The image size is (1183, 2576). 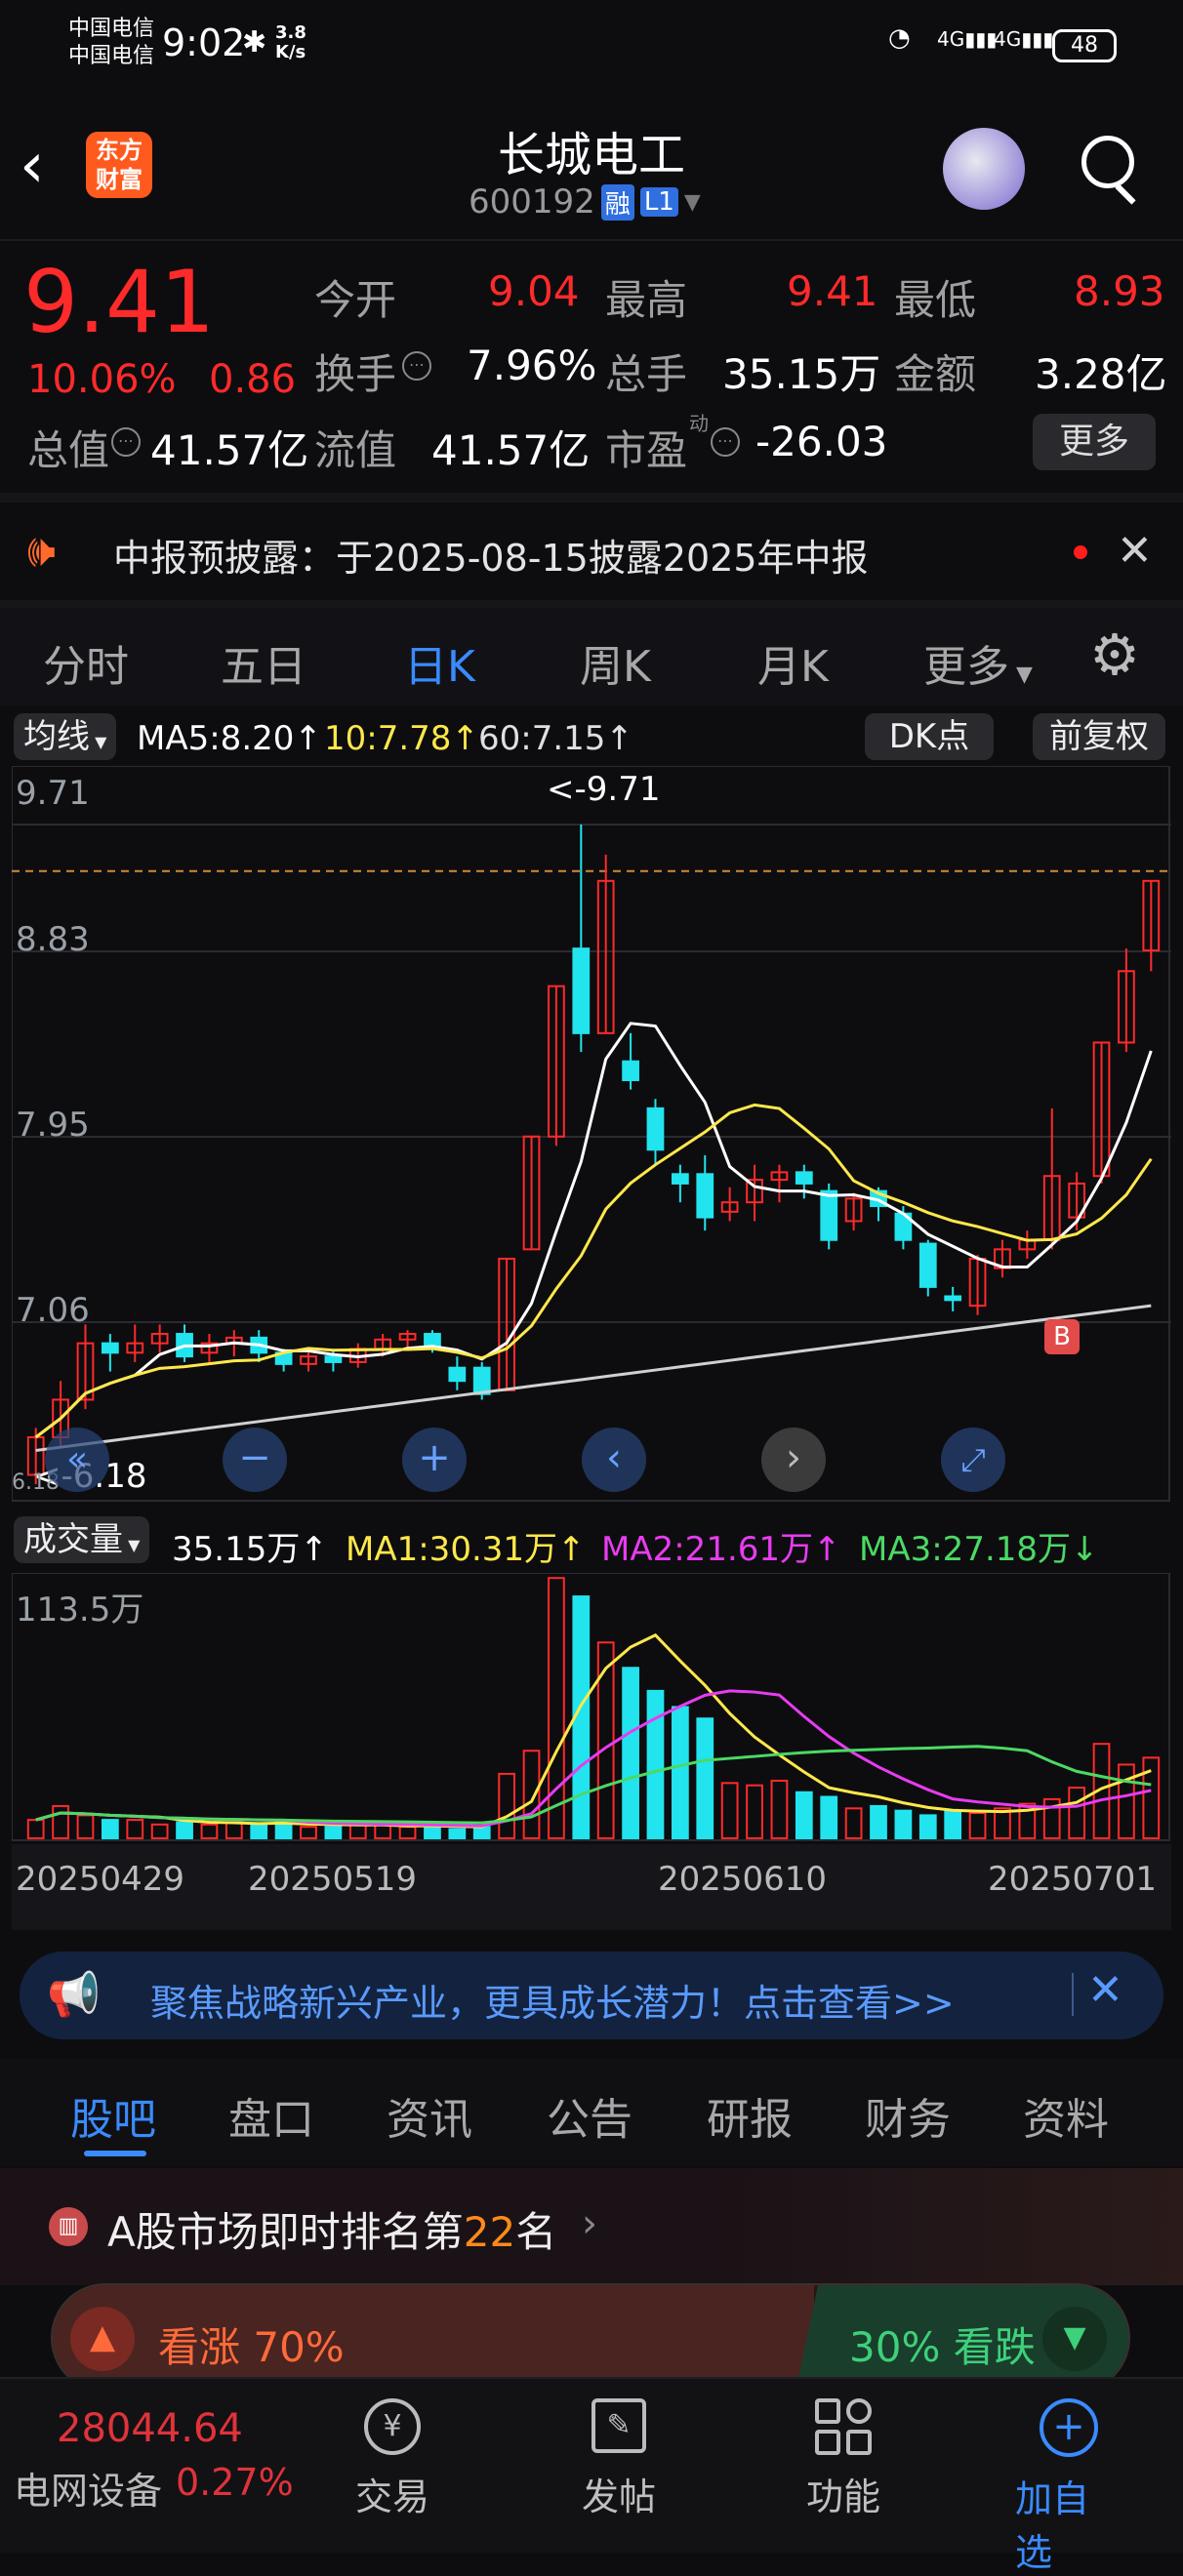 I want to click on current-price: 9.41, so click(x=119, y=302).